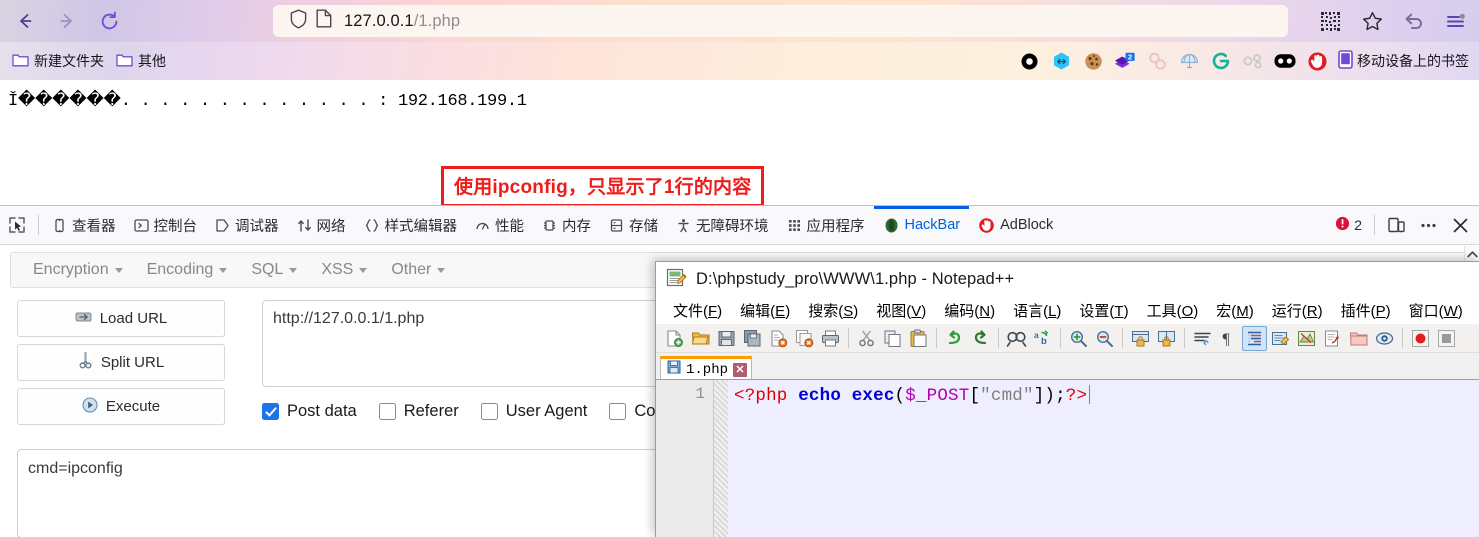 The width and height of the screenshot is (1479, 537). I want to click on menu-search: 搜索(S), so click(833, 310).